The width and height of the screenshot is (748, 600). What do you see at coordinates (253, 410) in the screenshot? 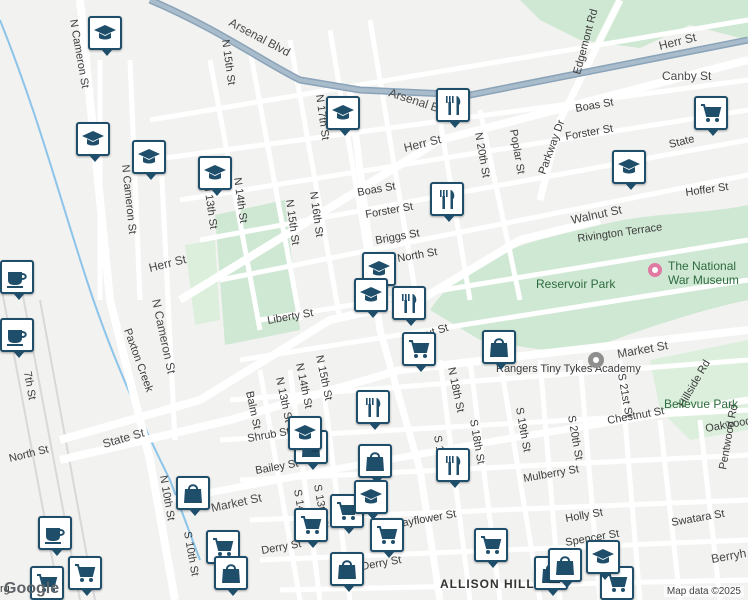
I see `label-balm: Balm St` at bounding box center [253, 410].